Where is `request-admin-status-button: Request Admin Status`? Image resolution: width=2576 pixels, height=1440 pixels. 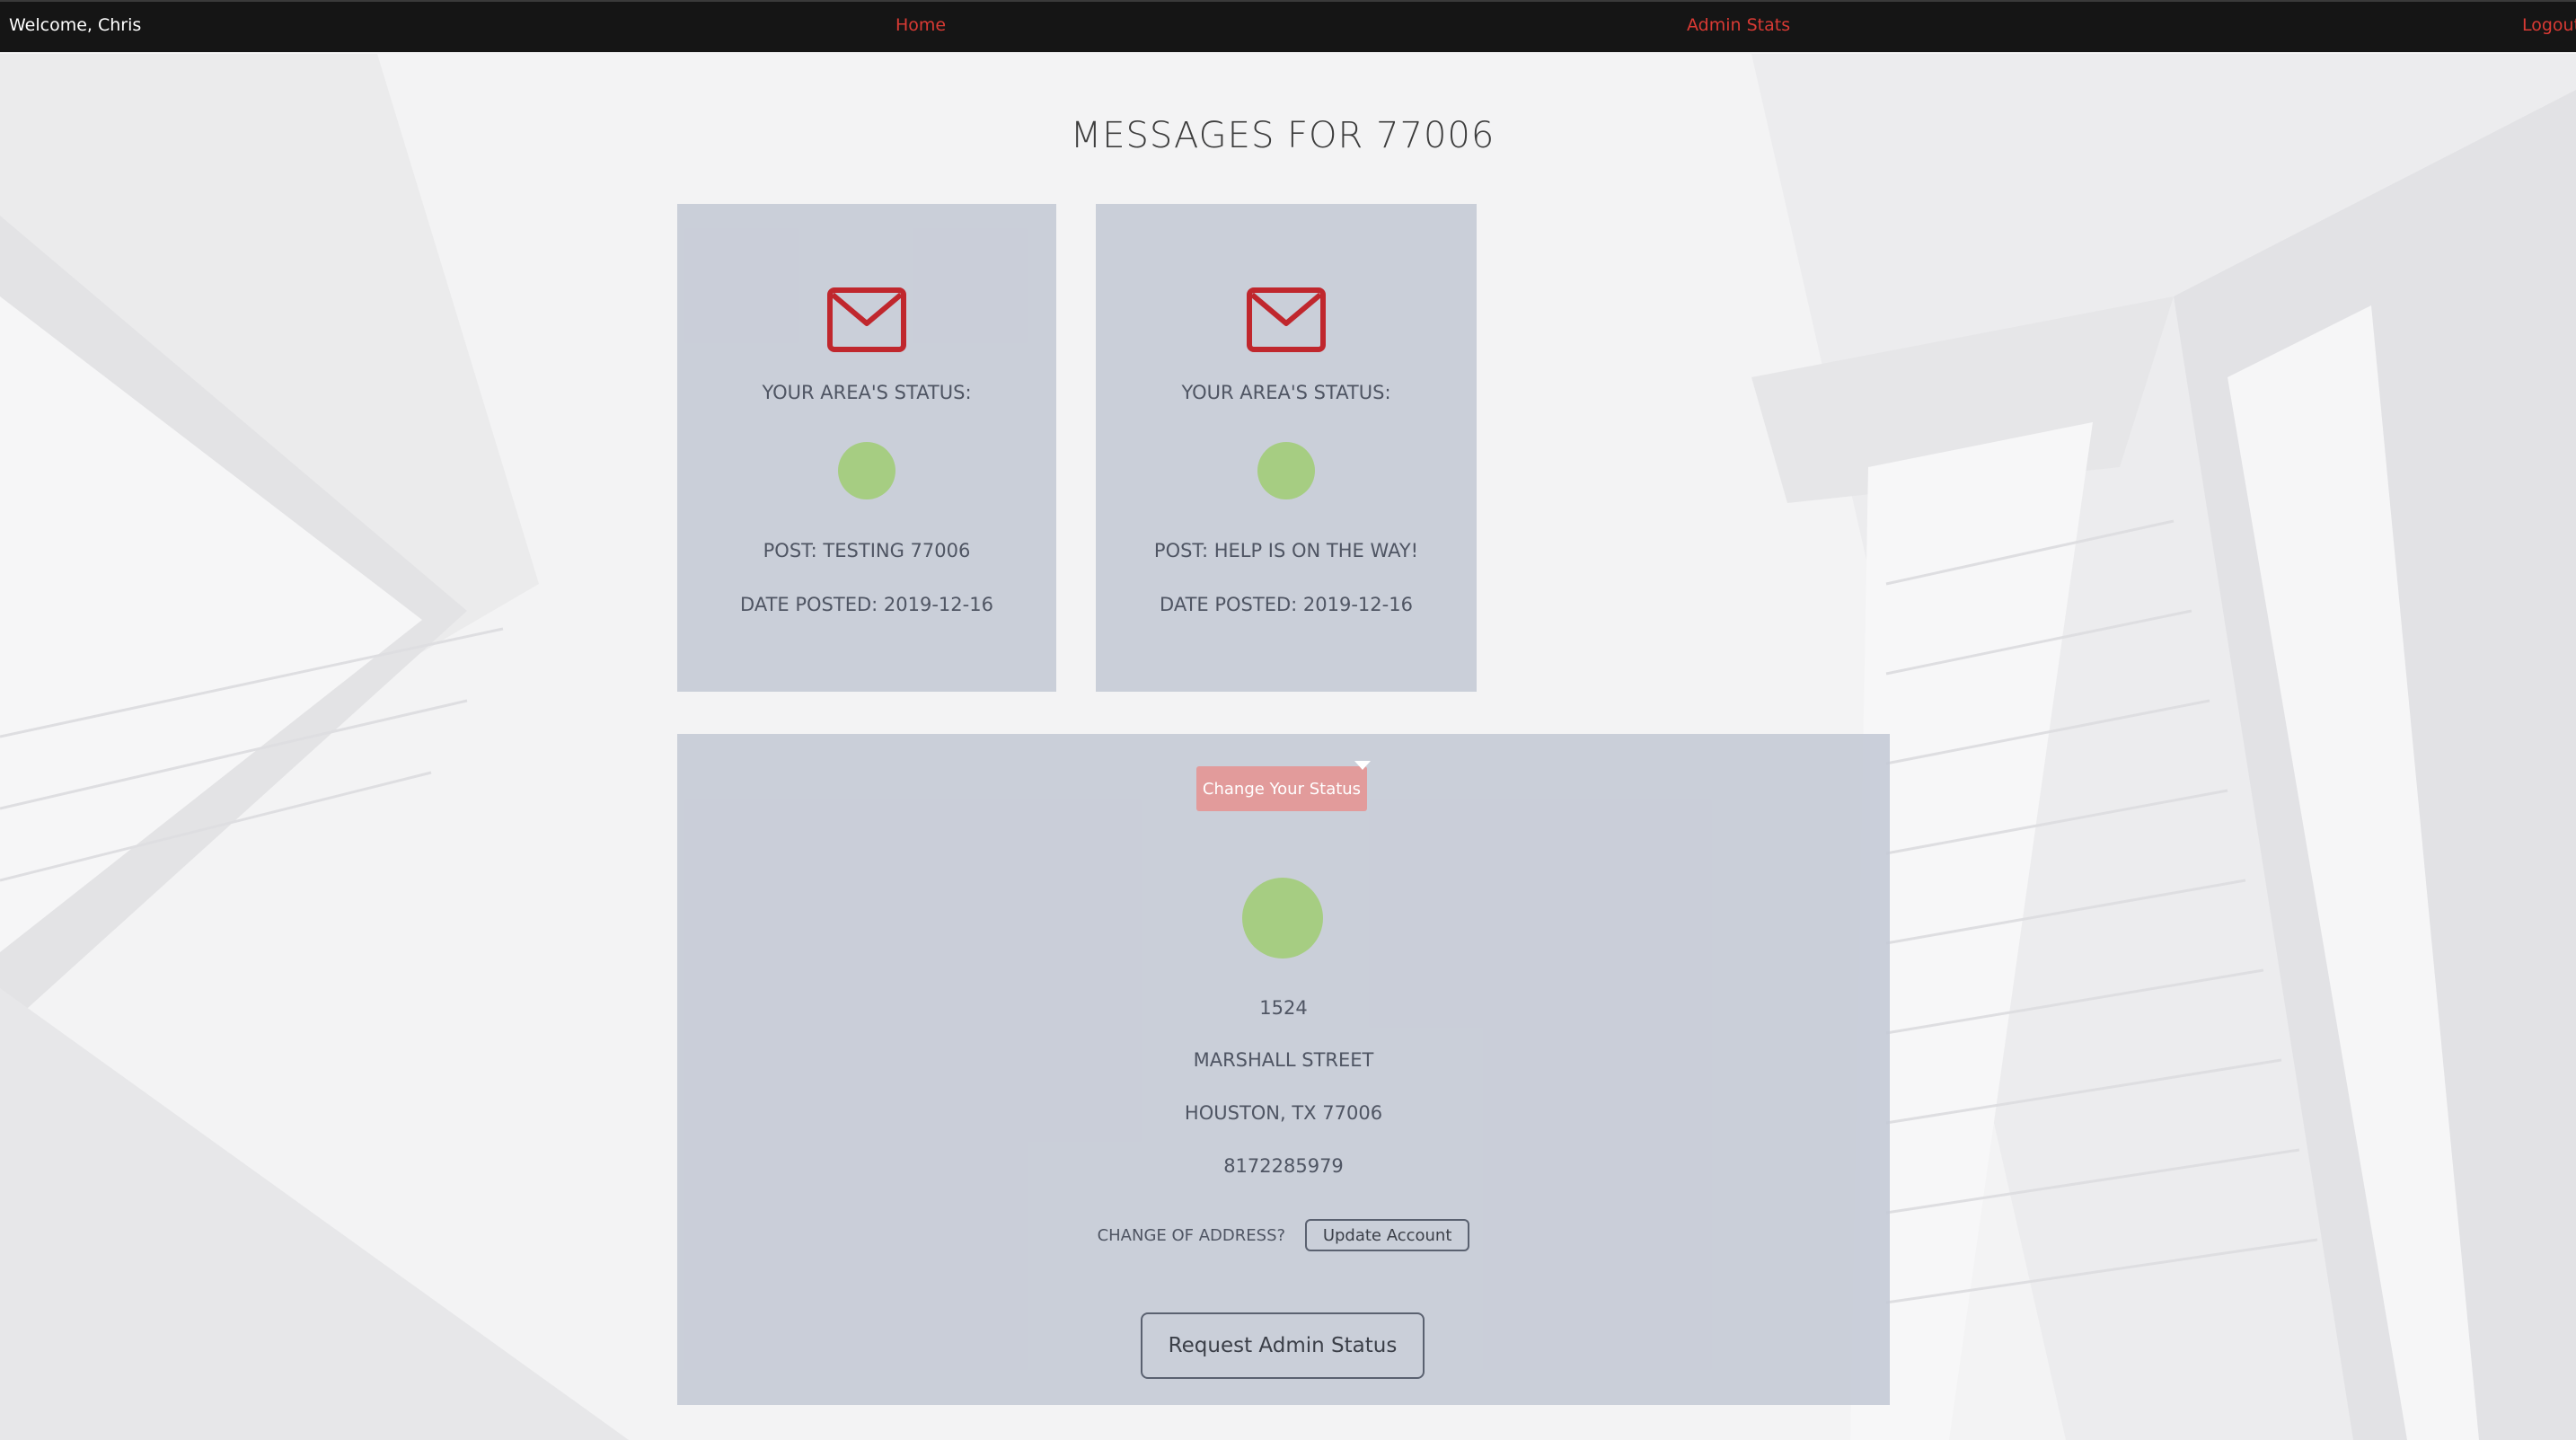 request-admin-status-button: Request Admin Status is located at coordinates (1283, 1345).